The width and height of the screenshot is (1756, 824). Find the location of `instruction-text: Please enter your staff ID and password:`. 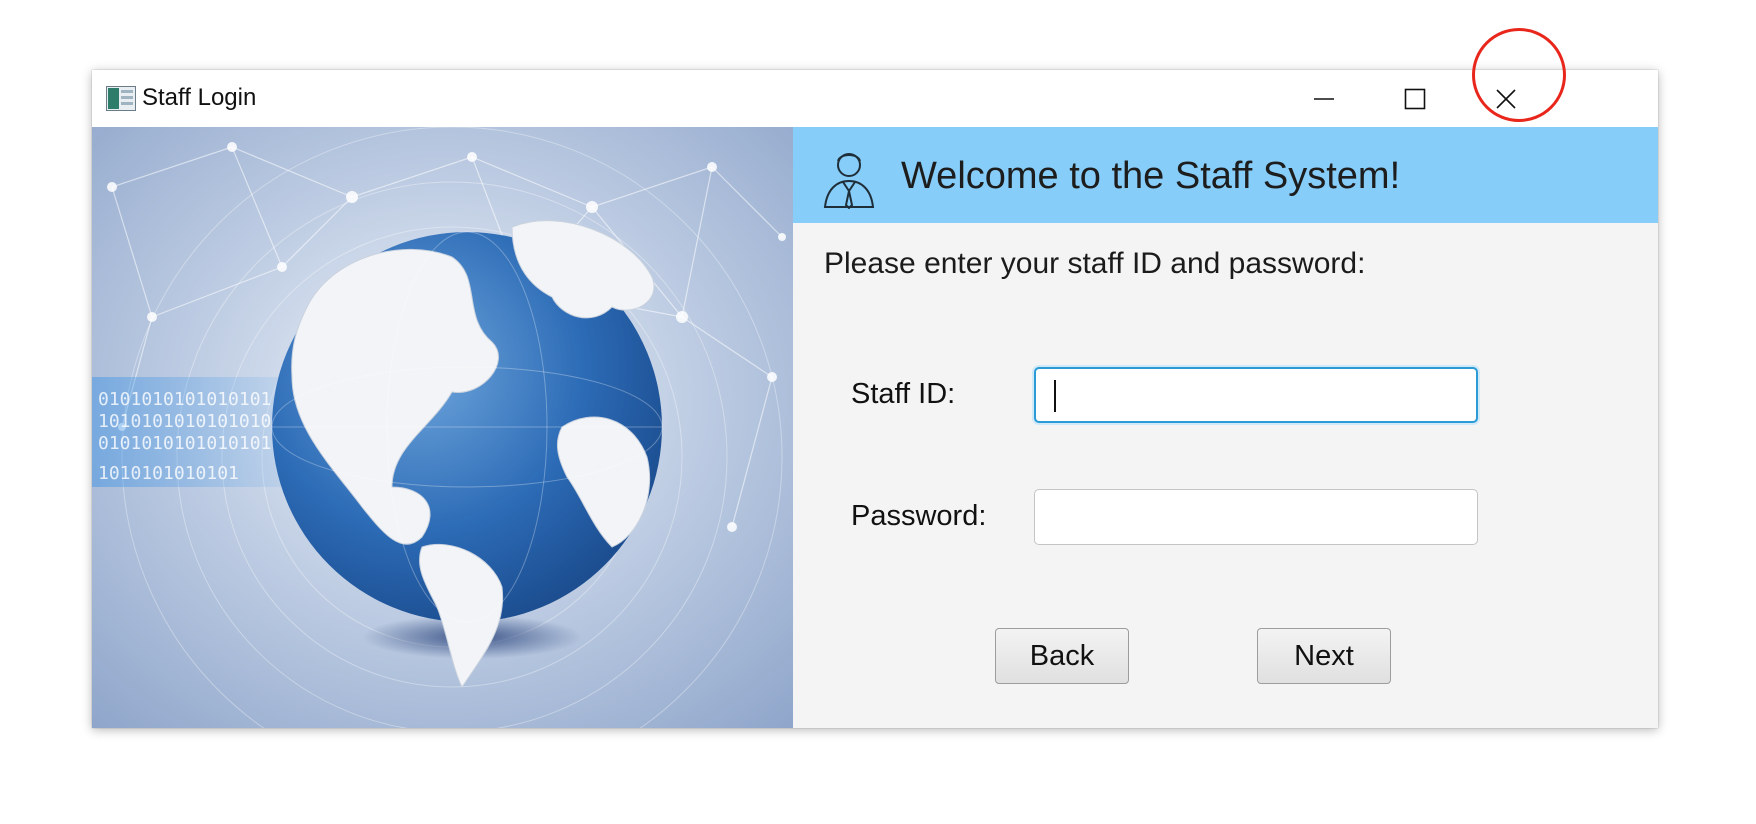

instruction-text: Please enter your staff ID and password: is located at coordinates (1095, 263).